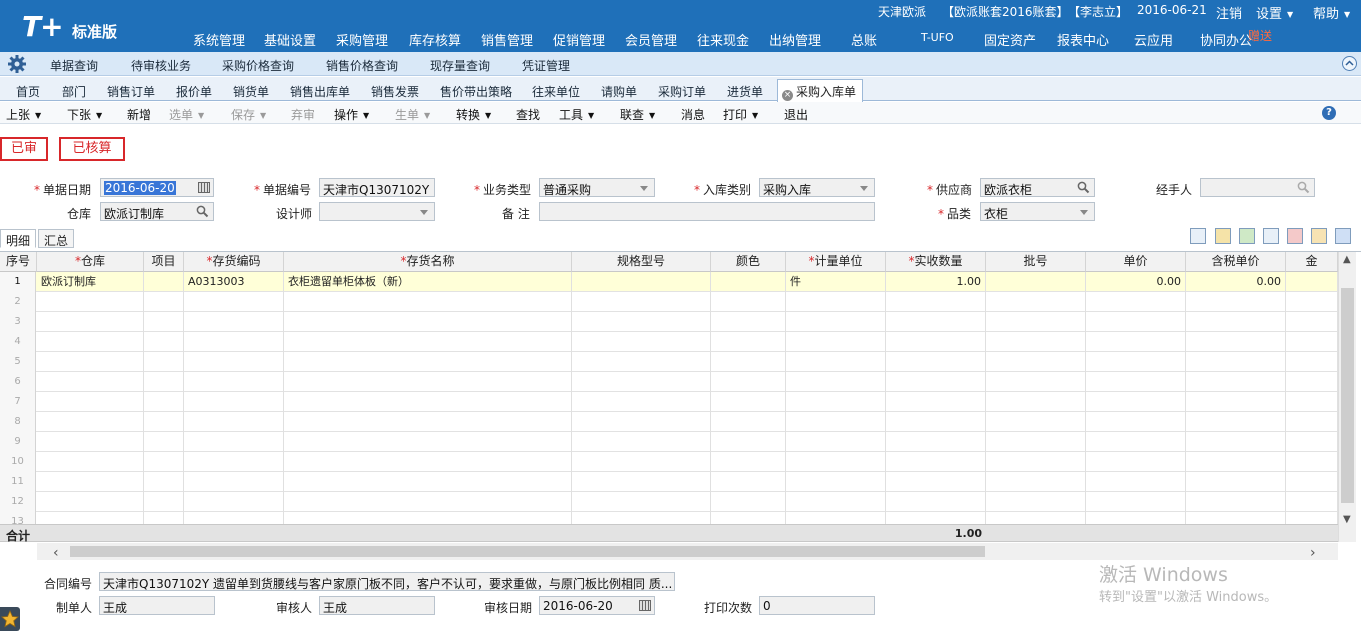 The image size is (1361, 638). I want to click on table-row: 4, so click(669, 342).